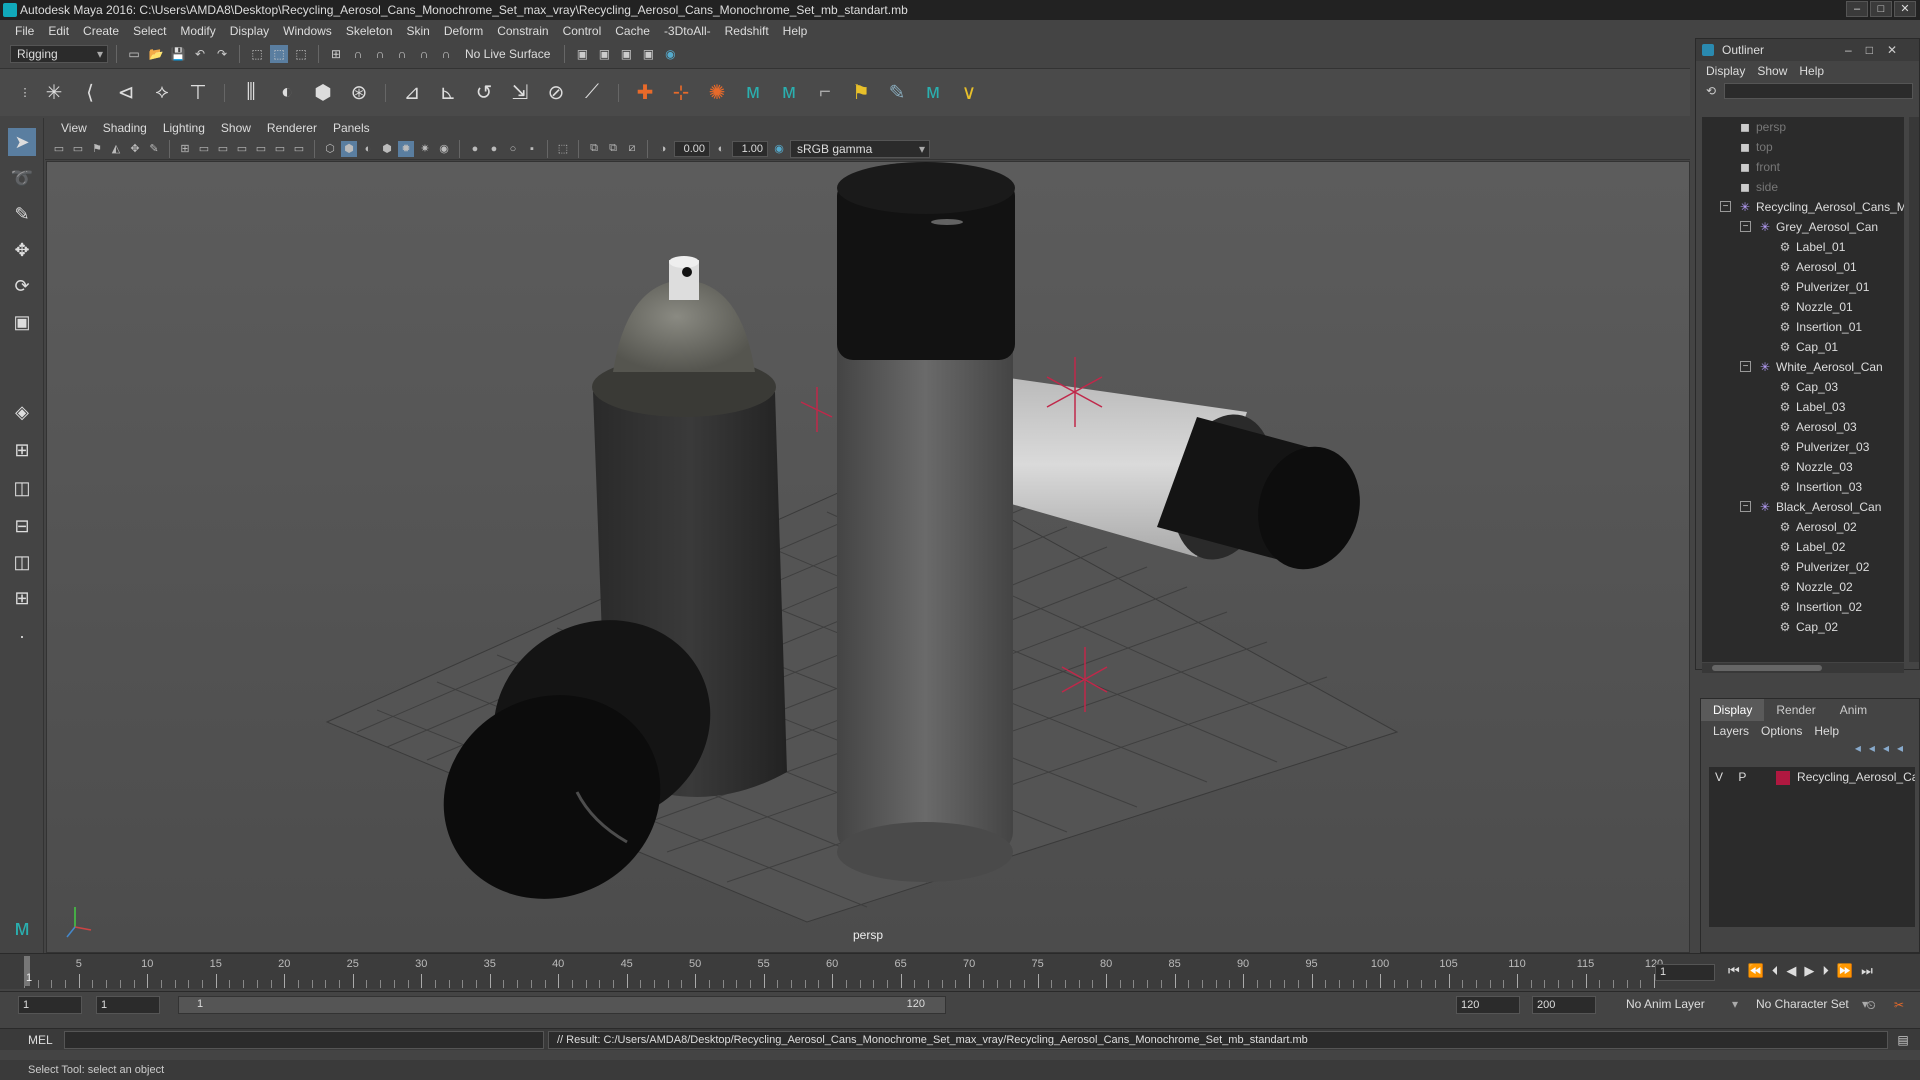  What do you see at coordinates (330, 149) in the screenshot?
I see `wireframe-icon: ⬡` at bounding box center [330, 149].